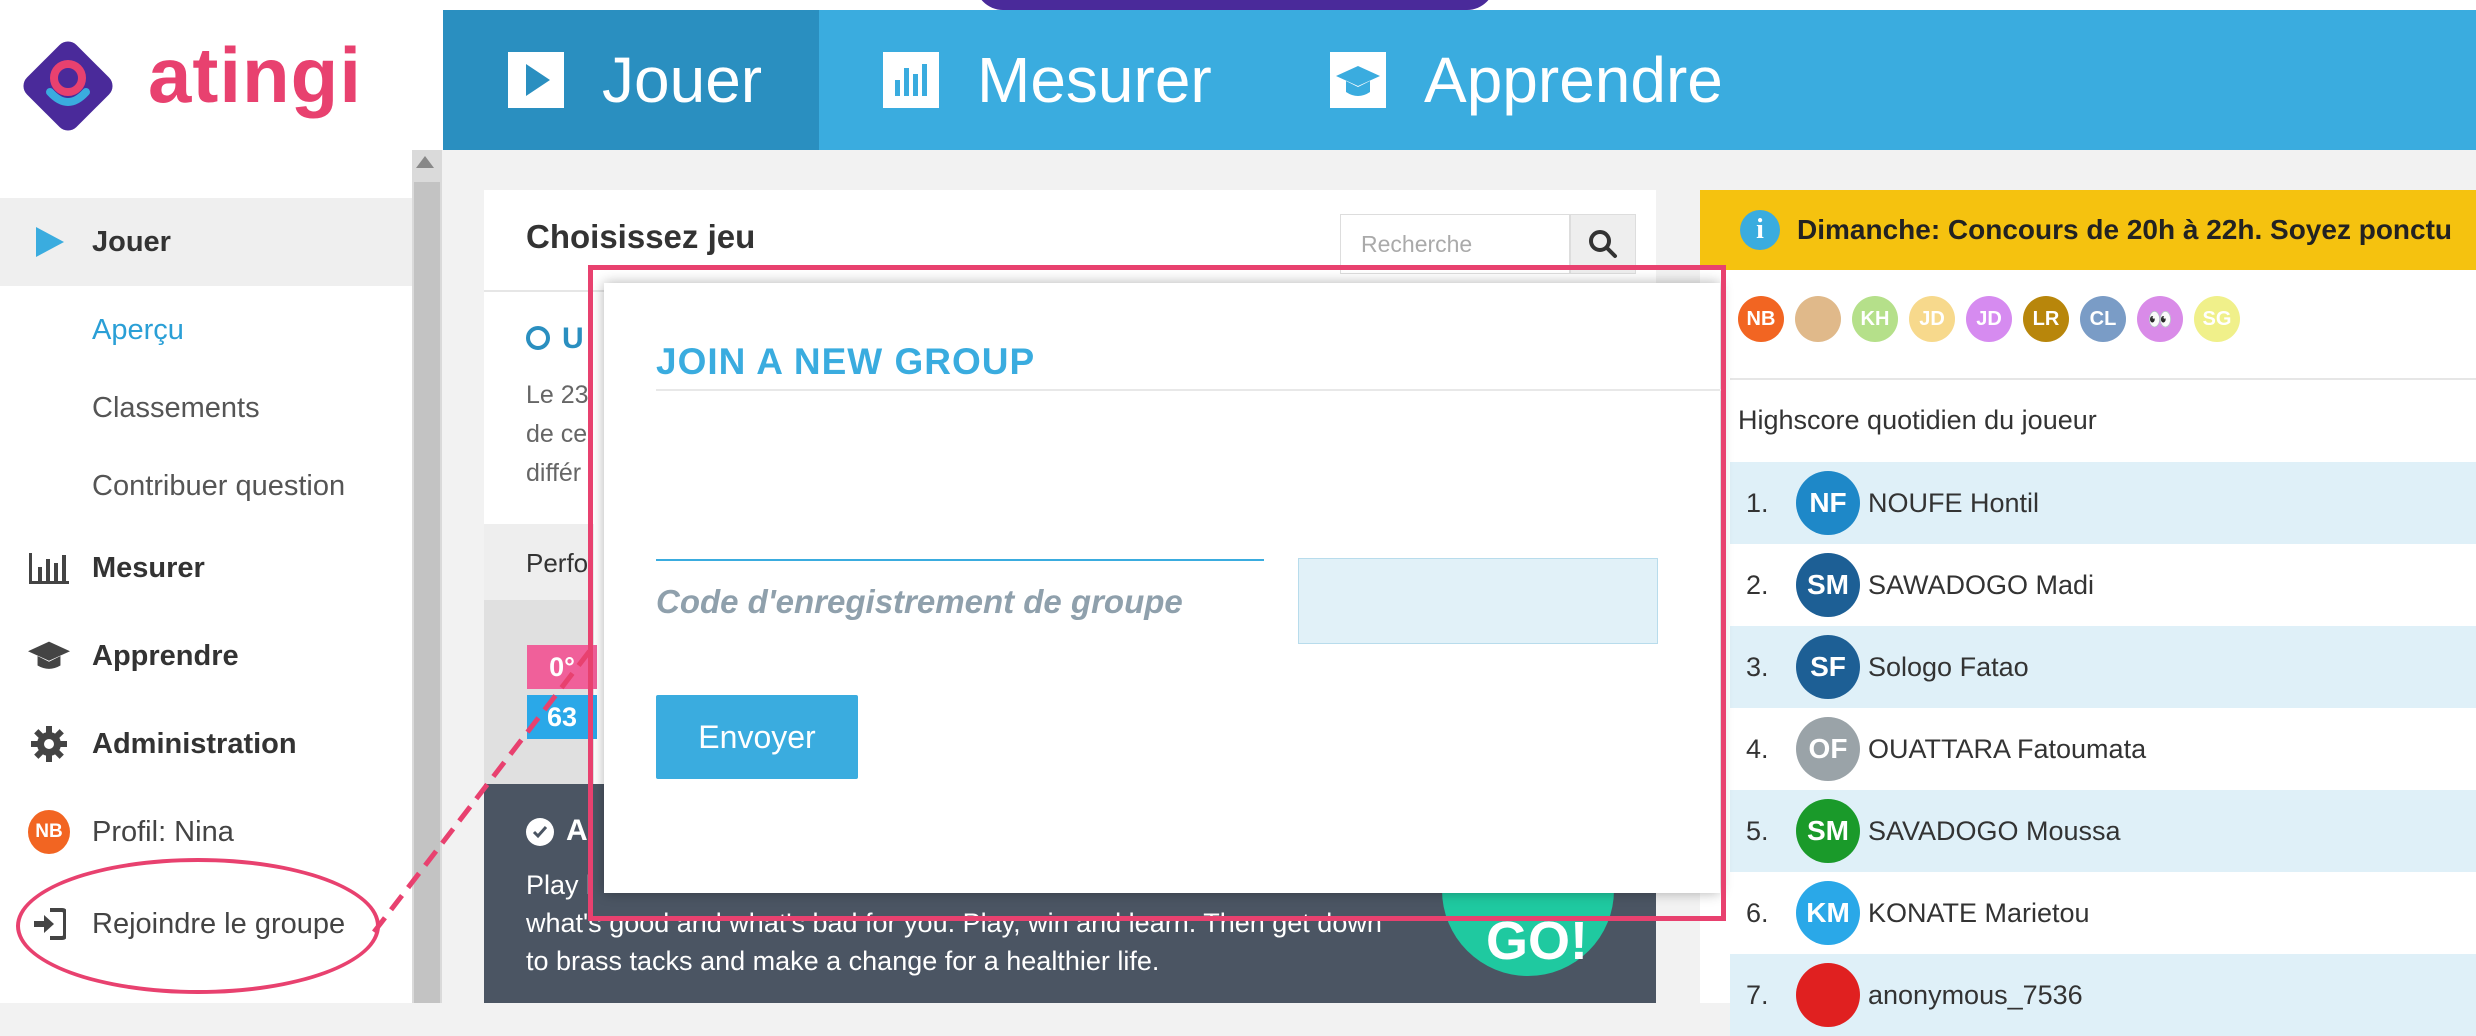  I want to click on divider, so click(2103, 379).